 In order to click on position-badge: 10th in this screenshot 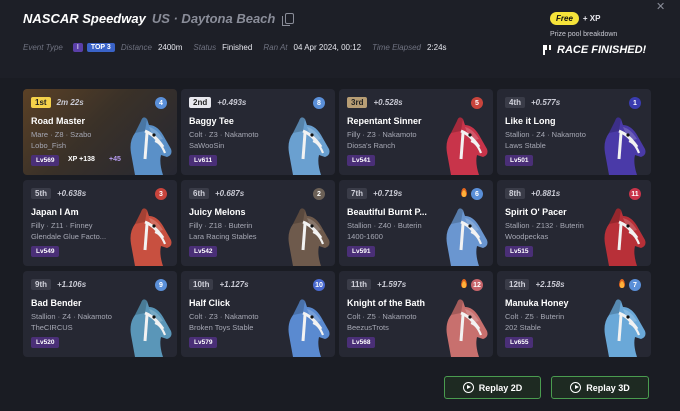, I will do `click(201, 284)`.